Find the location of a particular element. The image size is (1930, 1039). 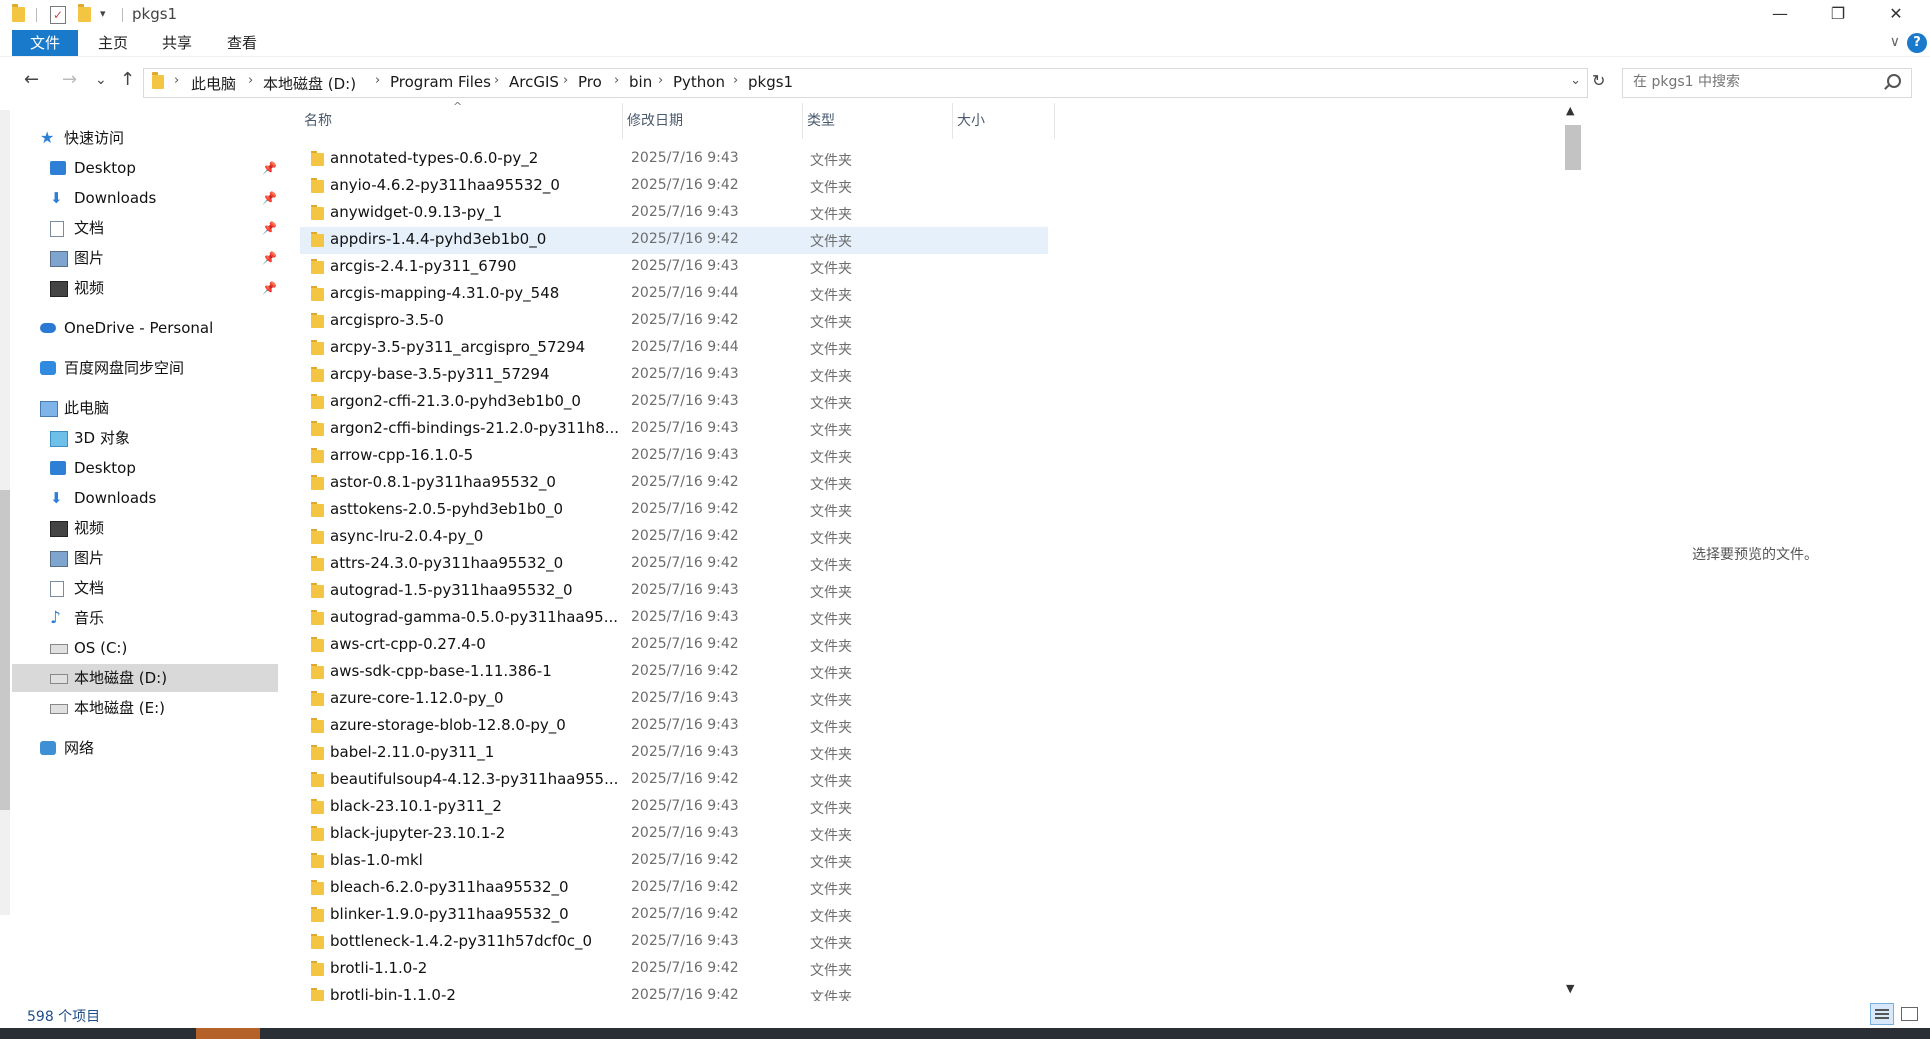

sidebar-item-onedrive: OneDrive - Personal is located at coordinates (160, 328).